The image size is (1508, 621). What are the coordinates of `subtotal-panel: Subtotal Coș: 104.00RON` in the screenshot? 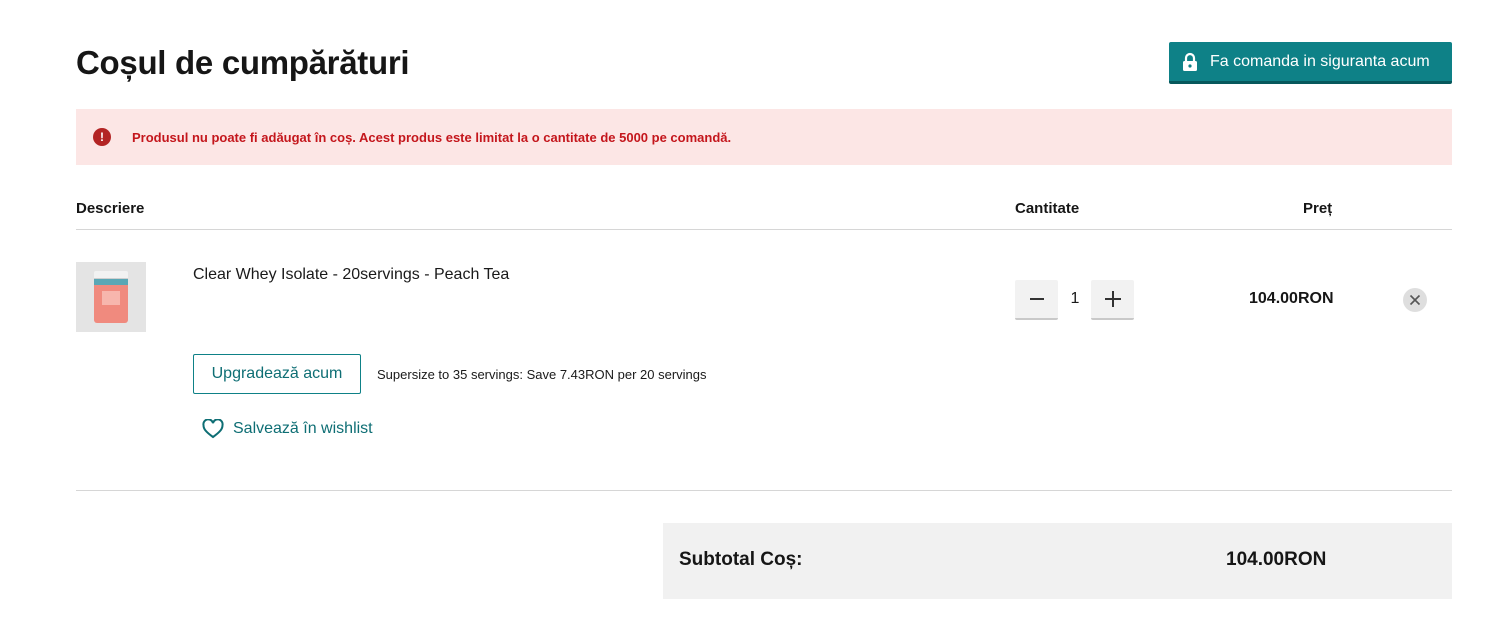 It's located at (1057, 561).